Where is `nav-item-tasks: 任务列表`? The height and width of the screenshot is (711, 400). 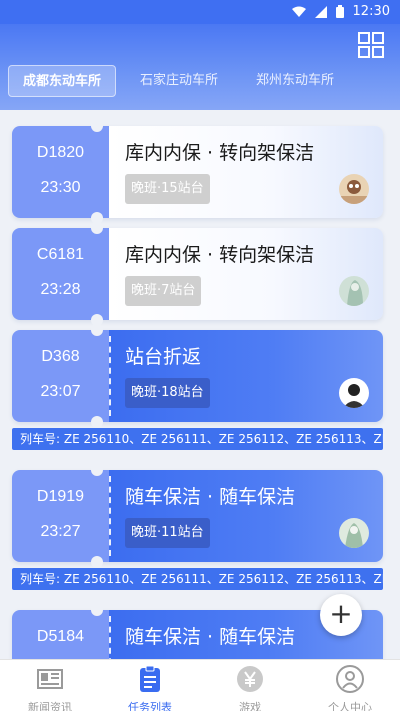 nav-item-tasks: 任务列表 is located at coordinates (150, 685).